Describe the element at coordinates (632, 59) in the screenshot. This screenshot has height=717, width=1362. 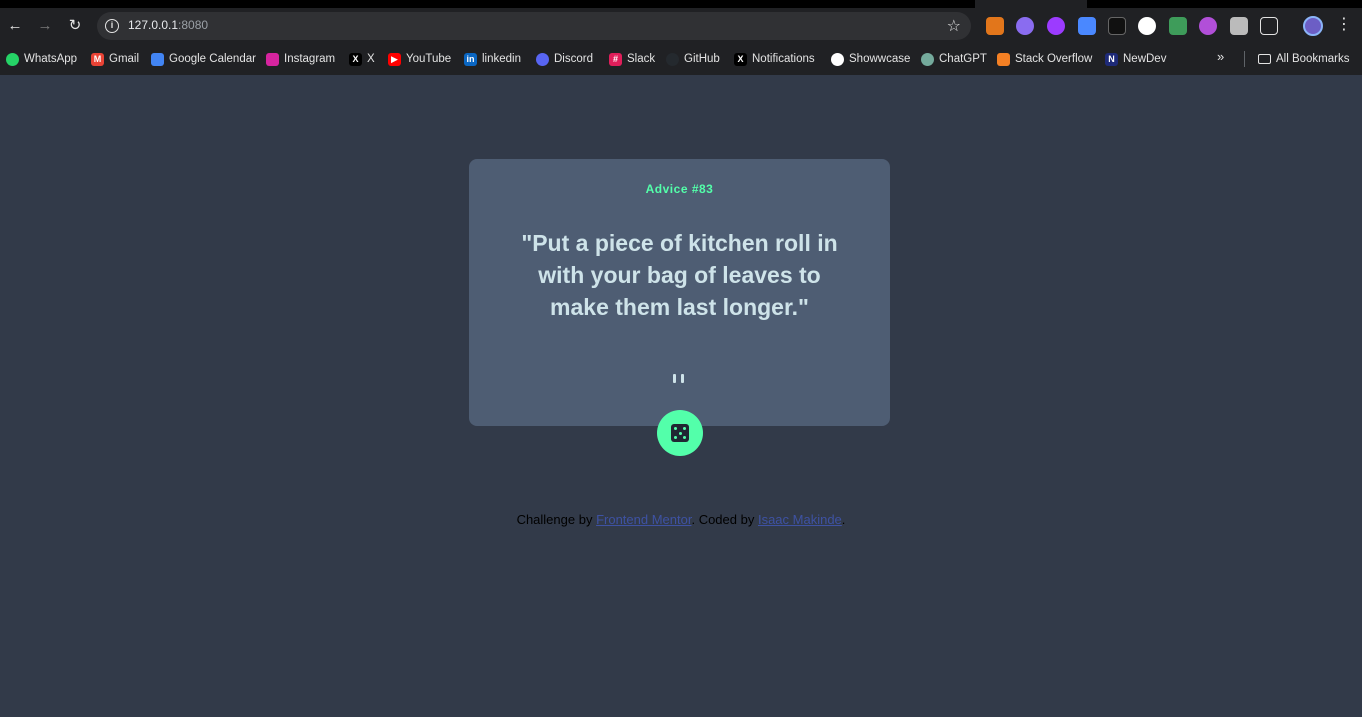
I see `bookmark-slack: # Slack` at that location.